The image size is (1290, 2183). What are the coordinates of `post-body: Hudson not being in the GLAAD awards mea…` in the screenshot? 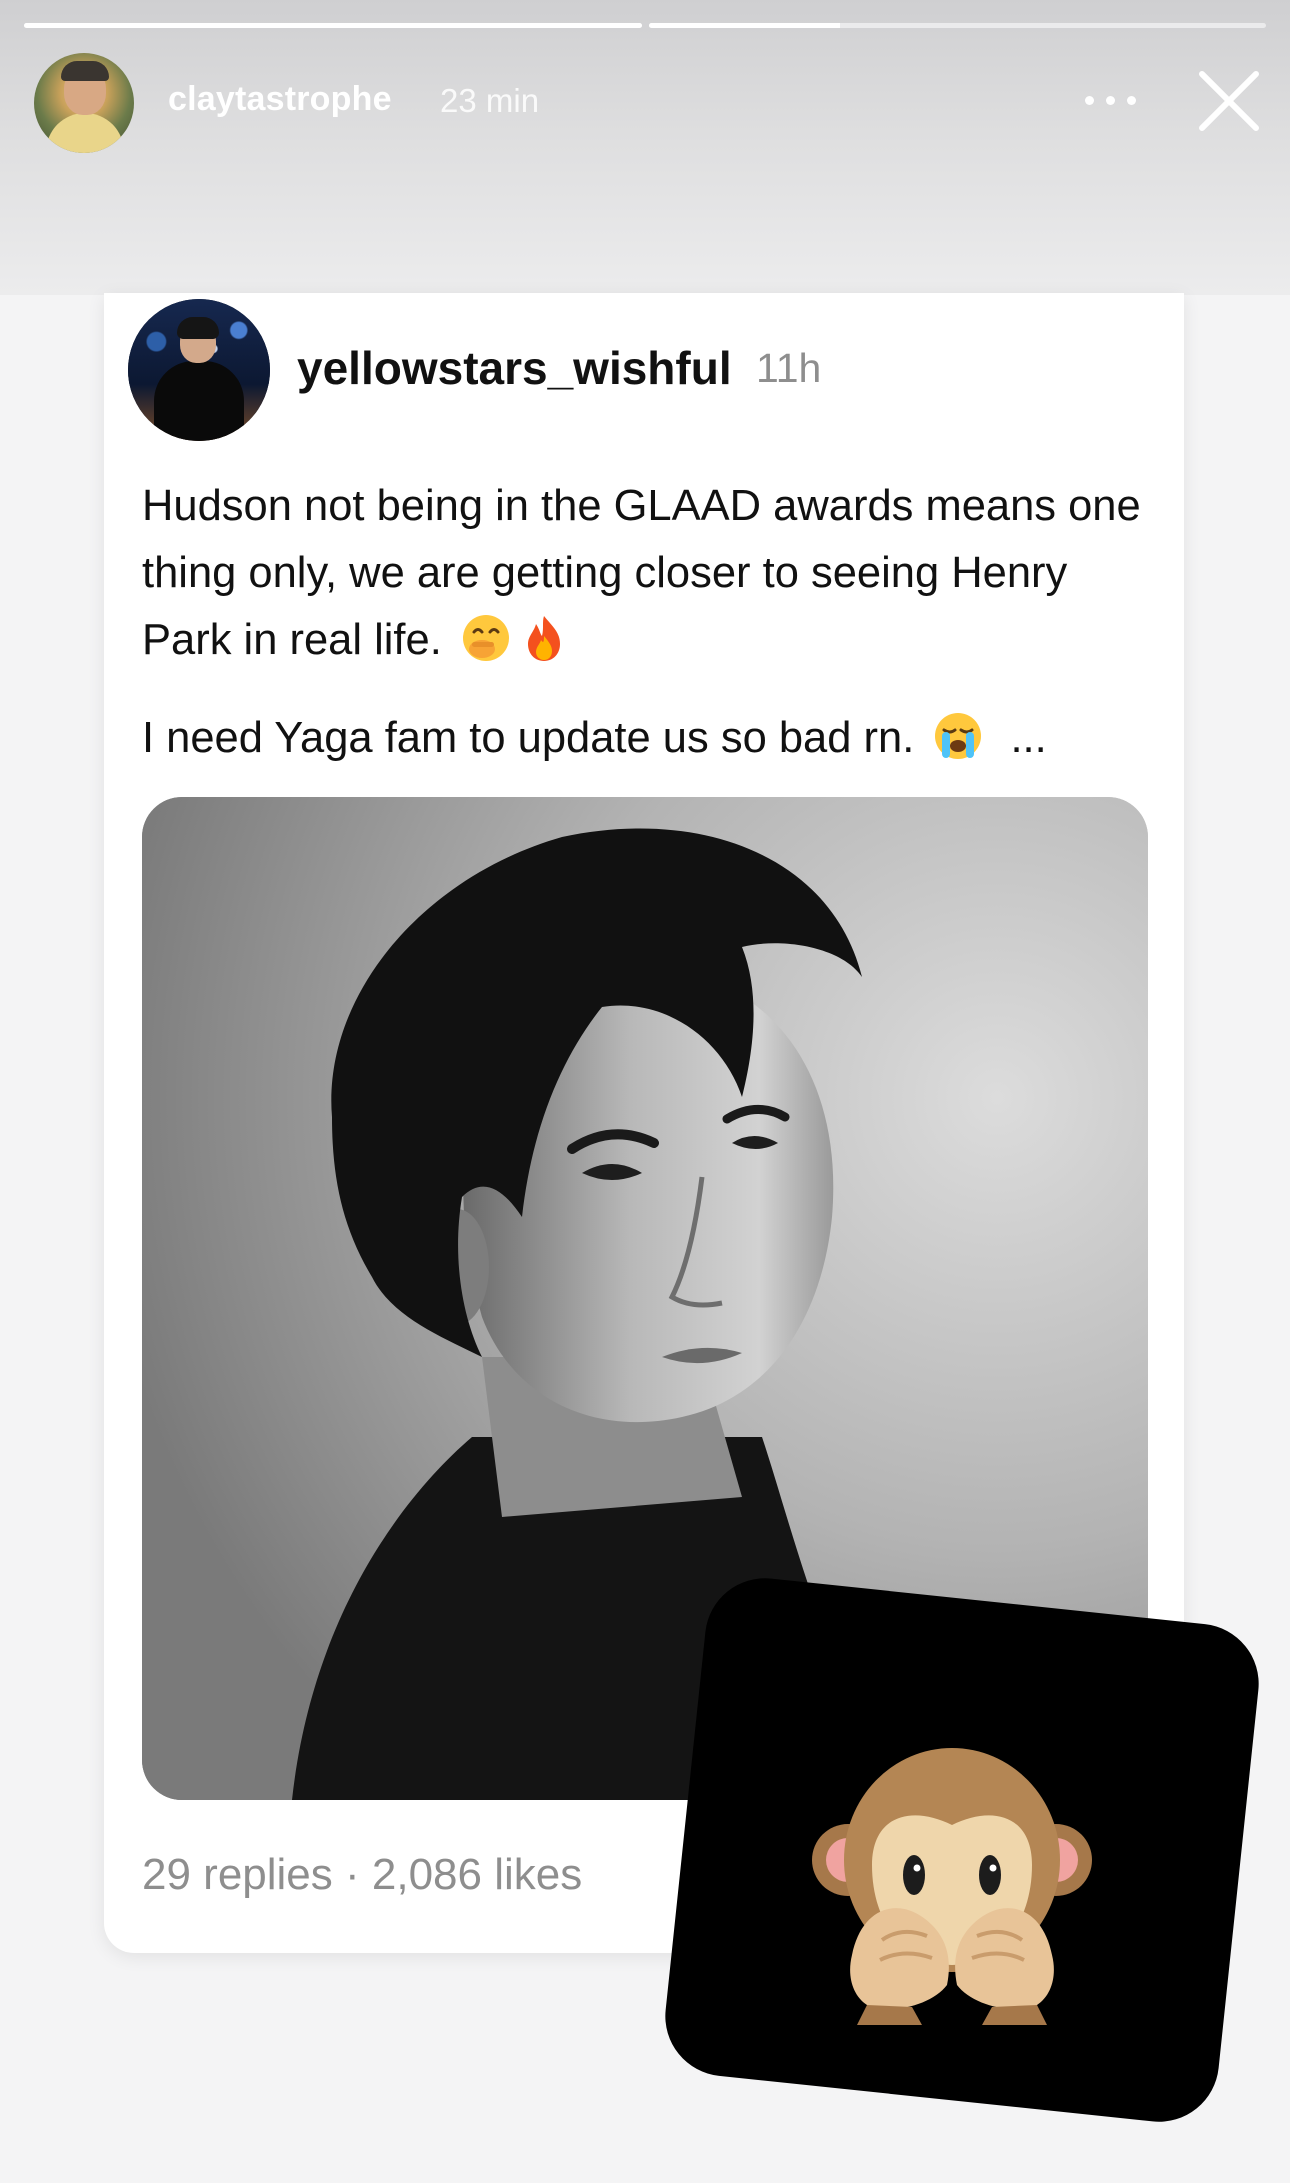 It's located at (642, 638).